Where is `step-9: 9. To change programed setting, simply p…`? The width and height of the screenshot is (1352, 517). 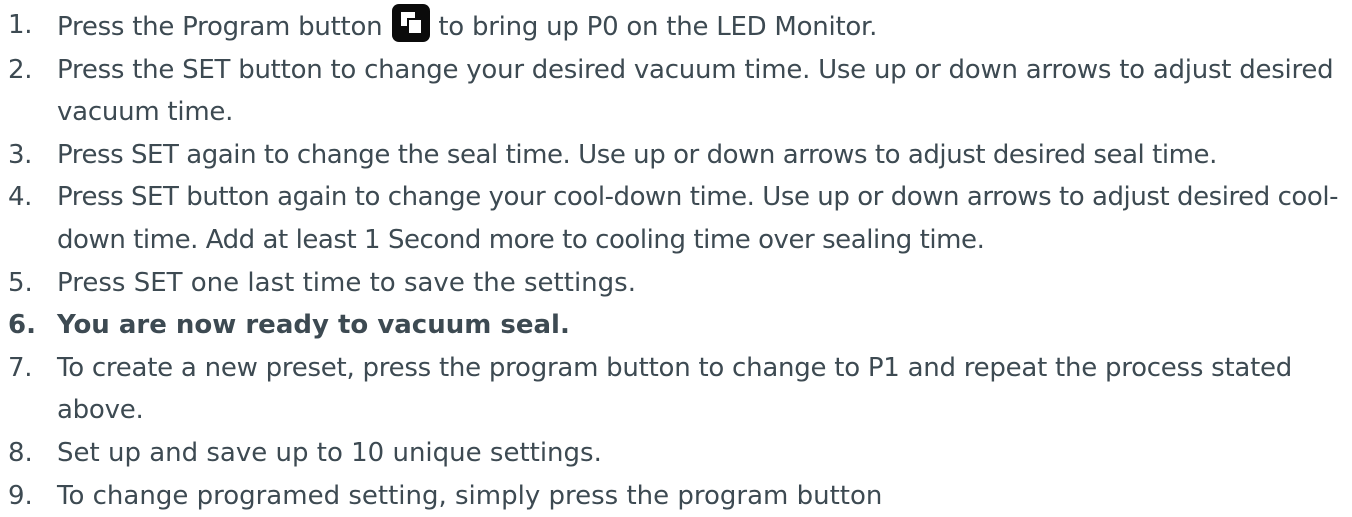
step-9: 9. To change programed setting, simply p… is located at coordinates (675, 496).